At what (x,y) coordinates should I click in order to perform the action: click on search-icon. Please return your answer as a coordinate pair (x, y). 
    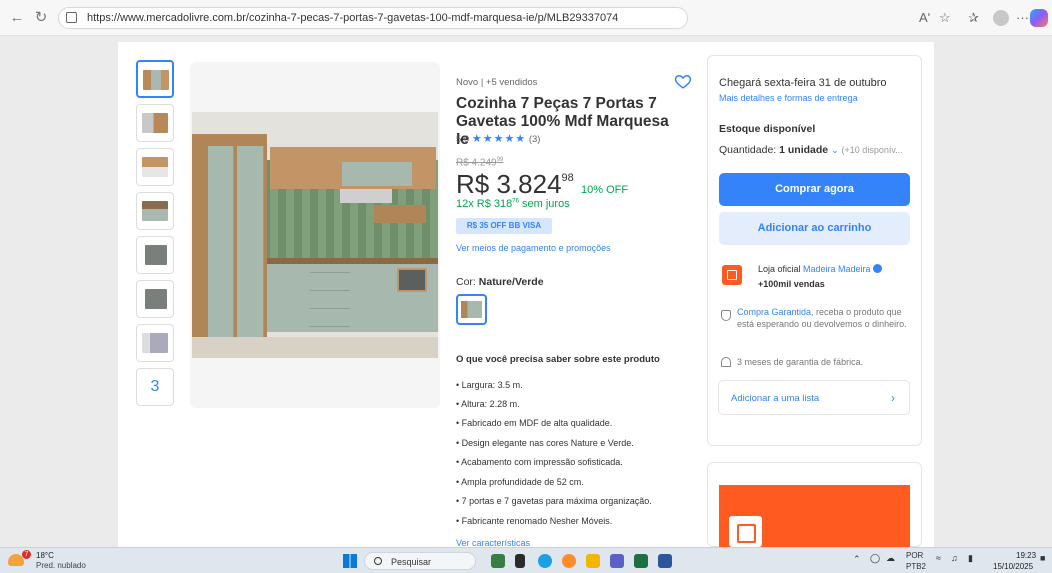
    Looking at the image, I should click on (378, 561).